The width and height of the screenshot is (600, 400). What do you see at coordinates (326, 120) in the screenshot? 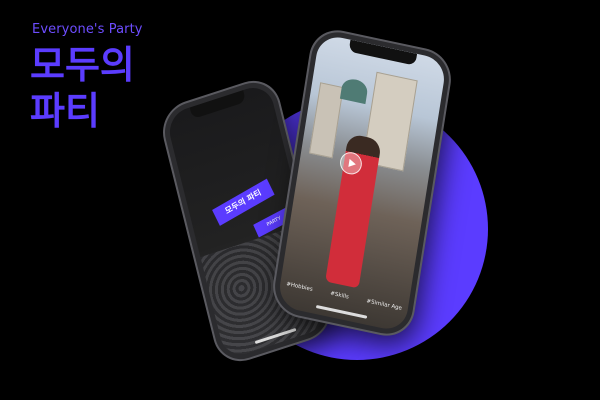
I see `building-left` at bounding box center [326, 120].